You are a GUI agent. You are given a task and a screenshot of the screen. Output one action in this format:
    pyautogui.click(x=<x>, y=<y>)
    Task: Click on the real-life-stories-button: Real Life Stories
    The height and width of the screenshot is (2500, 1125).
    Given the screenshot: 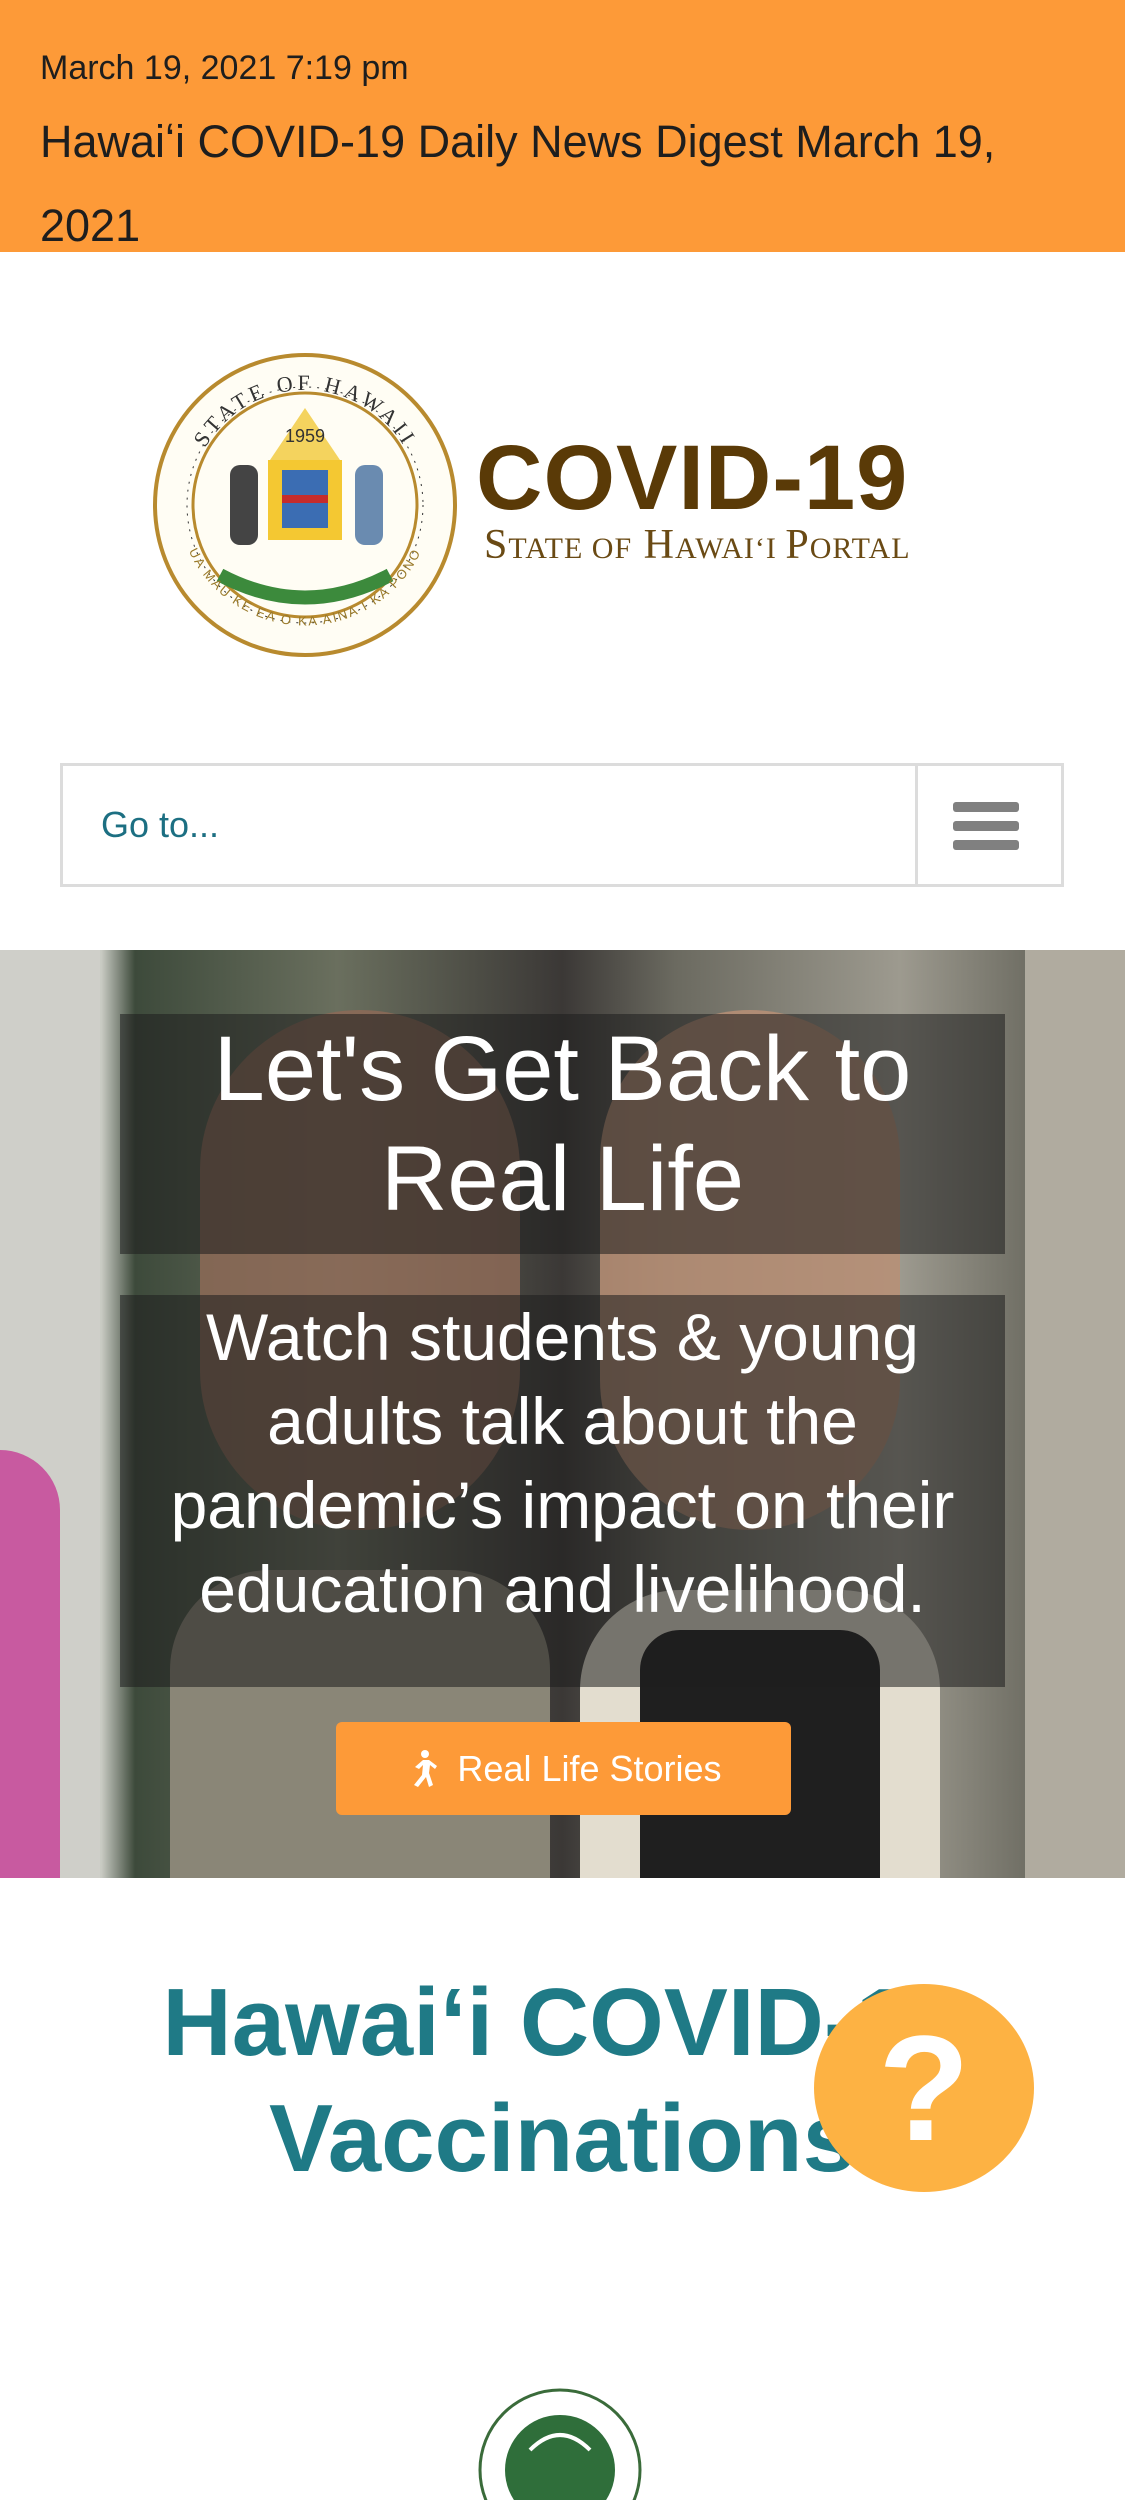 What is the action you would take?
    pyautogui.click(x=563, y=1768)
    